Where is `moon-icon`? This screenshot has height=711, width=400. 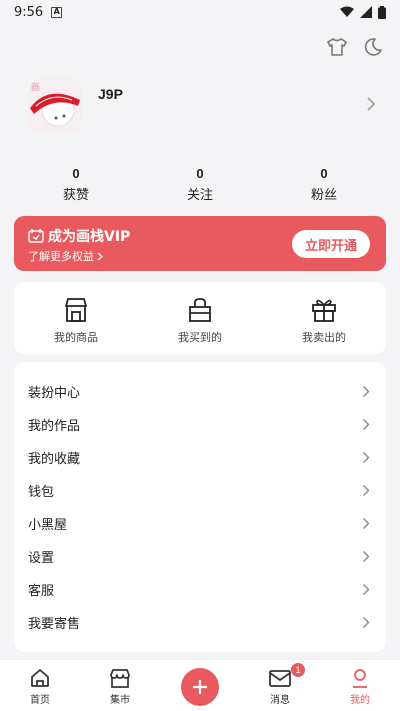 moon-icon is located at coordinates (373, 47).